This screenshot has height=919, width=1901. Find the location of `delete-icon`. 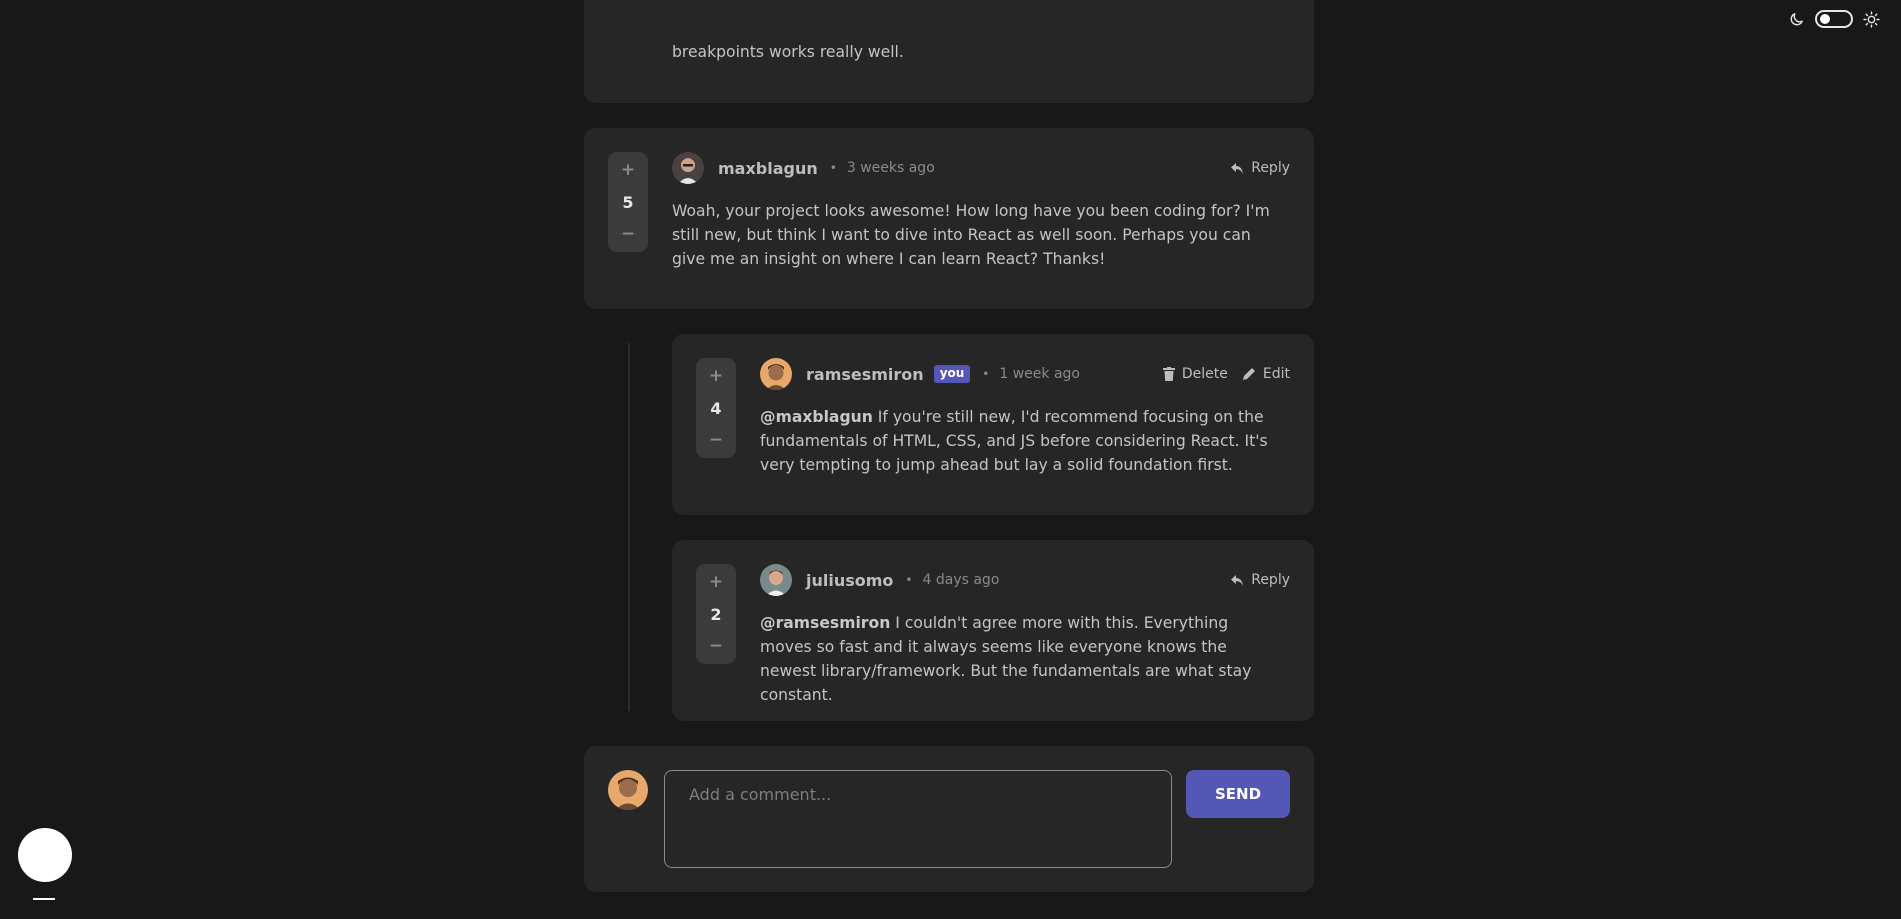

delete-icon is located at coordinates (1168, 374).